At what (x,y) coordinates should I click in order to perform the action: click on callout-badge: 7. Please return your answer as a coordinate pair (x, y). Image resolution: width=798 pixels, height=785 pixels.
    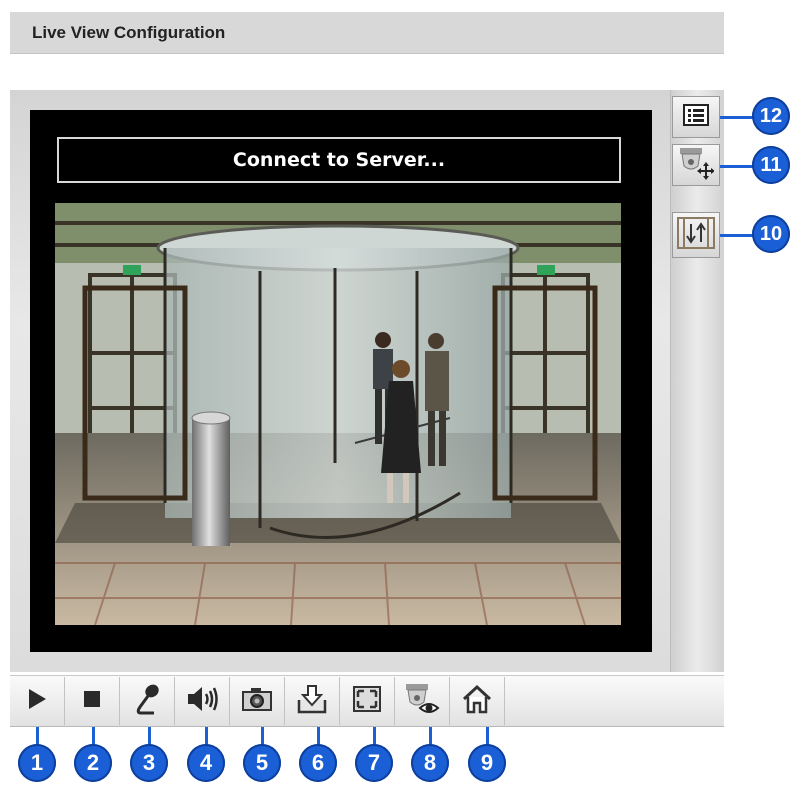
    Looking at the image, I should click on (374, 763).